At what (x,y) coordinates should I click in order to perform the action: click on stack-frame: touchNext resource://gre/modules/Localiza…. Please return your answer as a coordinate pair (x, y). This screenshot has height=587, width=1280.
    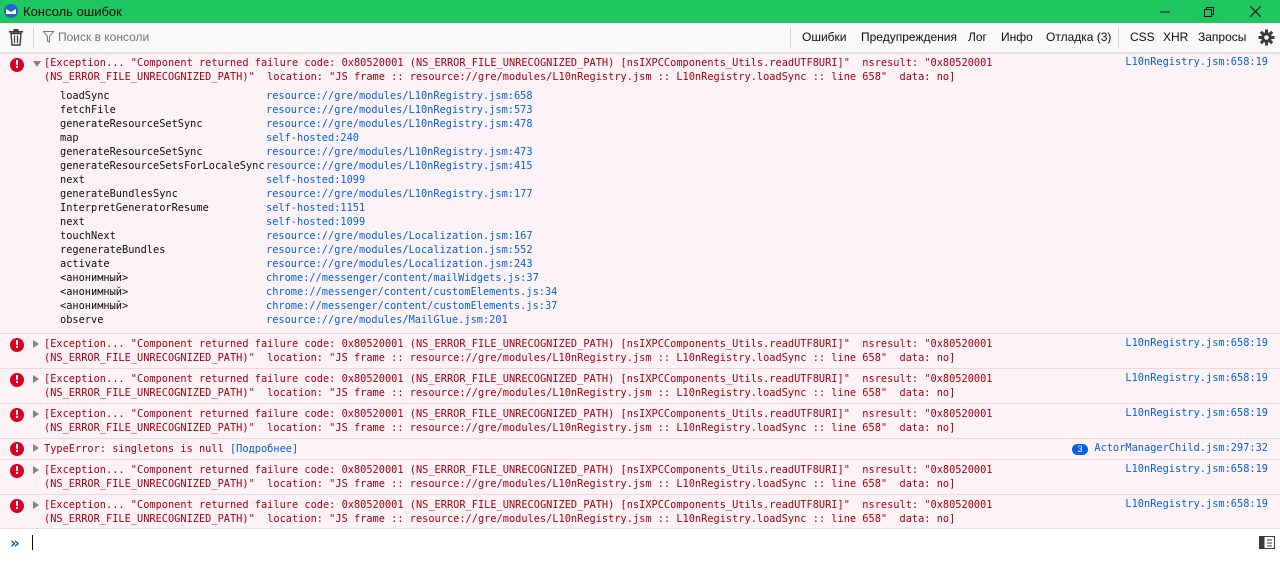
    Looking at the image, I should click on (296, 236).